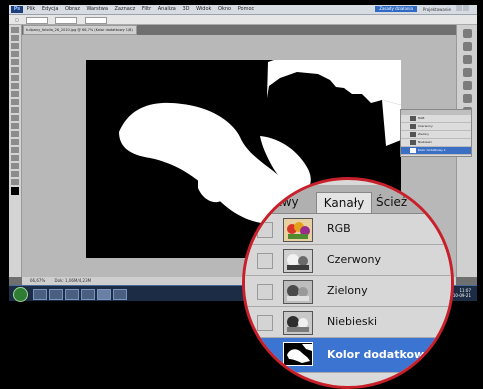  Describe the element at coordinates (391, 202) in the screenshot. I see `tab-paths: Ścież` at that location.